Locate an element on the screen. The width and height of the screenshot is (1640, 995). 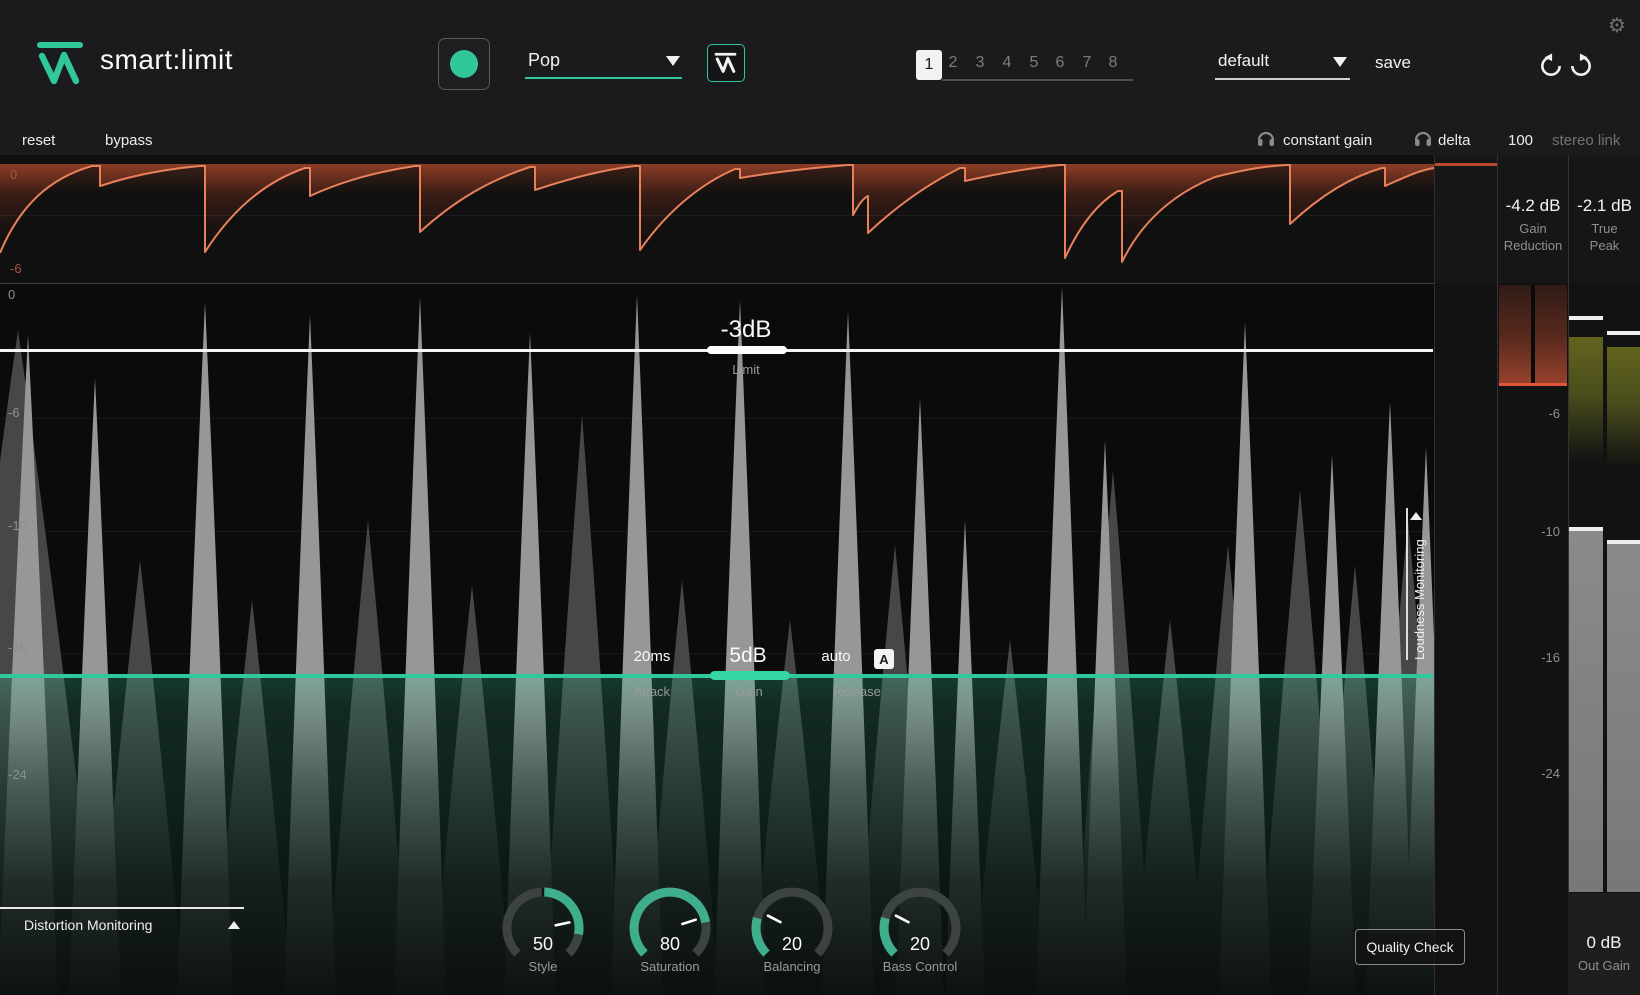
distortion-monitoring-toggle: Distortion Monitoring is located at coordinates (88, 925).